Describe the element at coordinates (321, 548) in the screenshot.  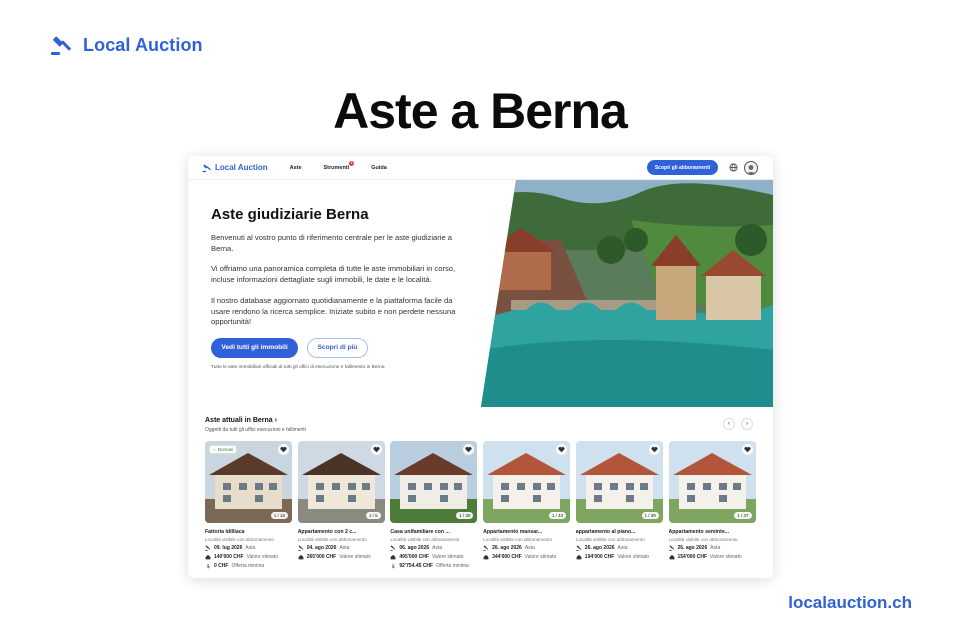
I see `auction-date-value: 04. ago 2026` at that location.